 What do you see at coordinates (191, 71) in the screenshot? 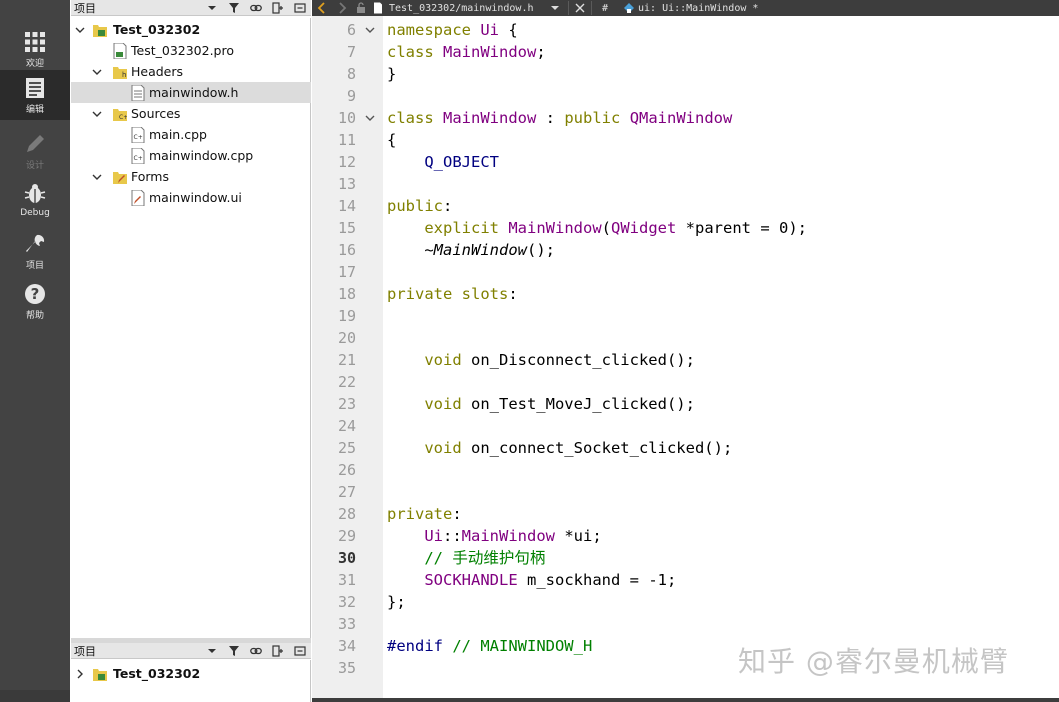
I see `tree-item-headers: h Headers` at bounding box center [191, 71].